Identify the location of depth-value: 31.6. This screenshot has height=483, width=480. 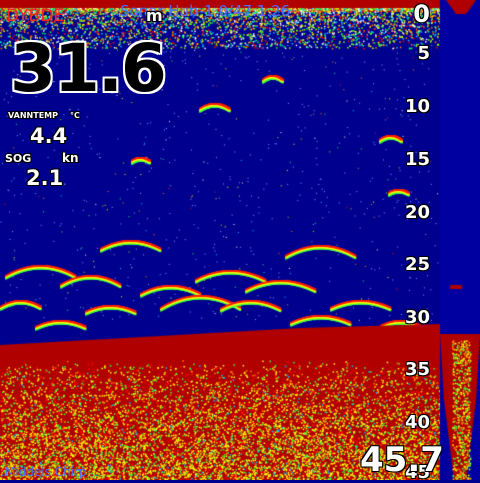
(88, 68).